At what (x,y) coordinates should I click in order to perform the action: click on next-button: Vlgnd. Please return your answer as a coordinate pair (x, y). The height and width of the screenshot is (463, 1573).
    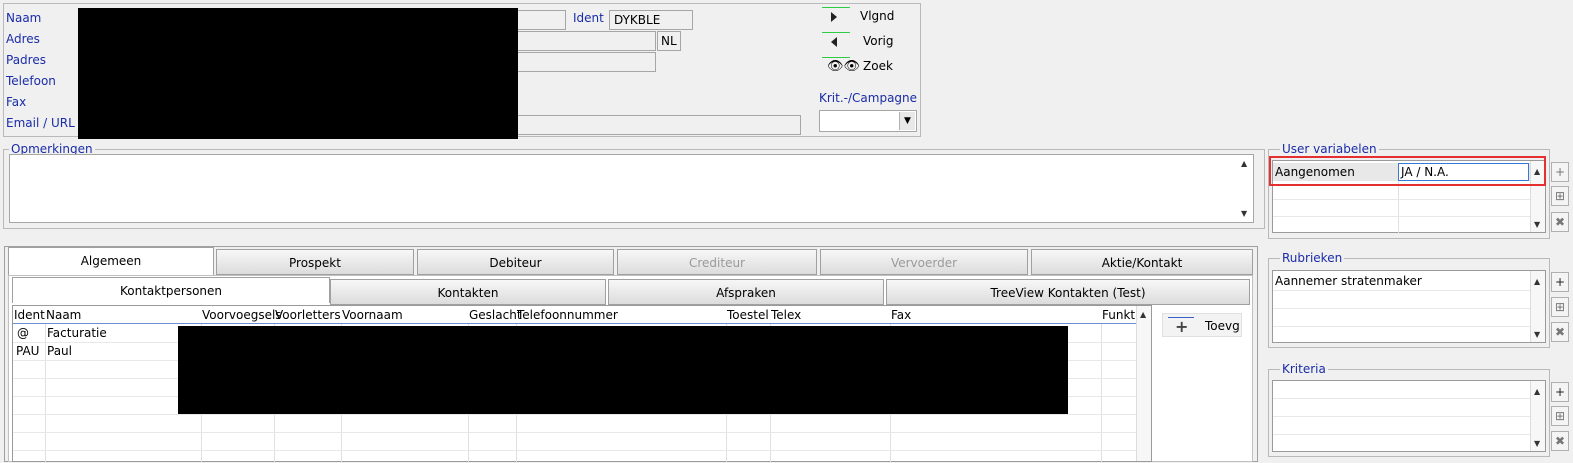
    Looking at the image, I should click on (860, 18).